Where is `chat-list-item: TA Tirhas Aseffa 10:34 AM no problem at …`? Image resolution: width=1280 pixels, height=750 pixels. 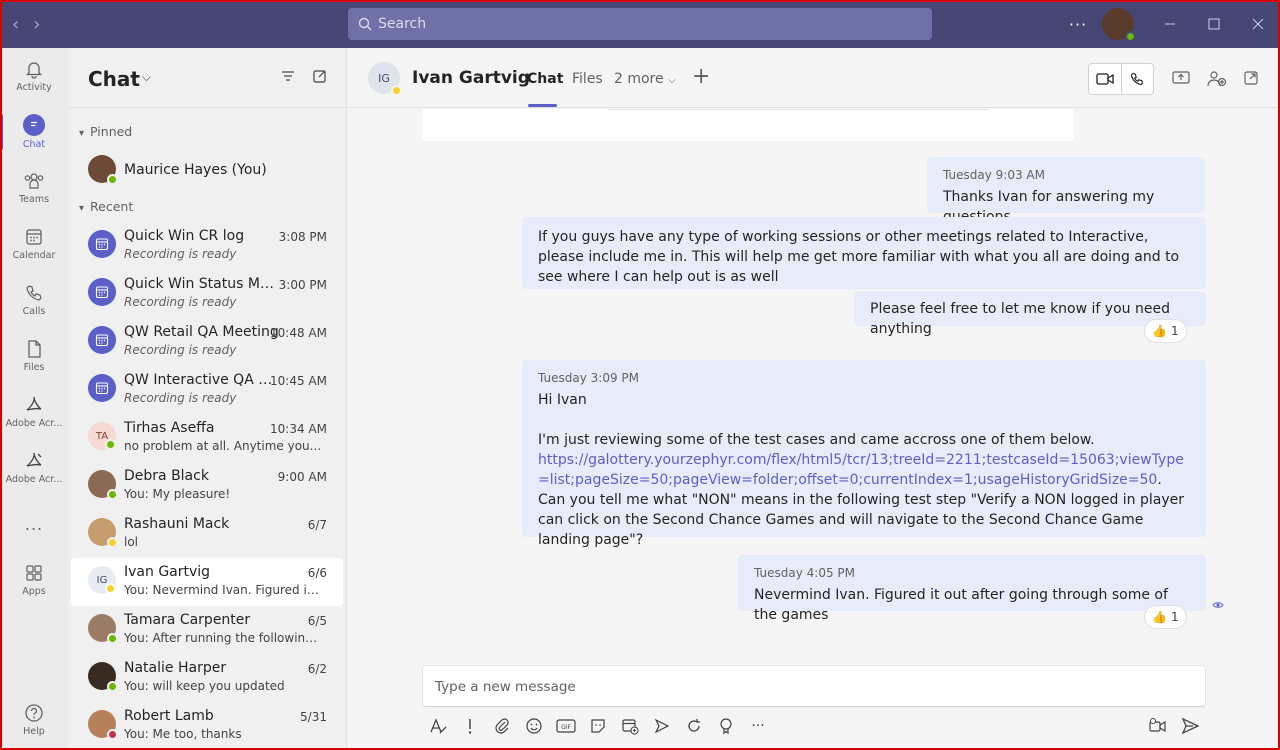 chat-list-item: TA Tirhas Aseffa 10:34 AM no problem at … is located at coordinates (207, 438).